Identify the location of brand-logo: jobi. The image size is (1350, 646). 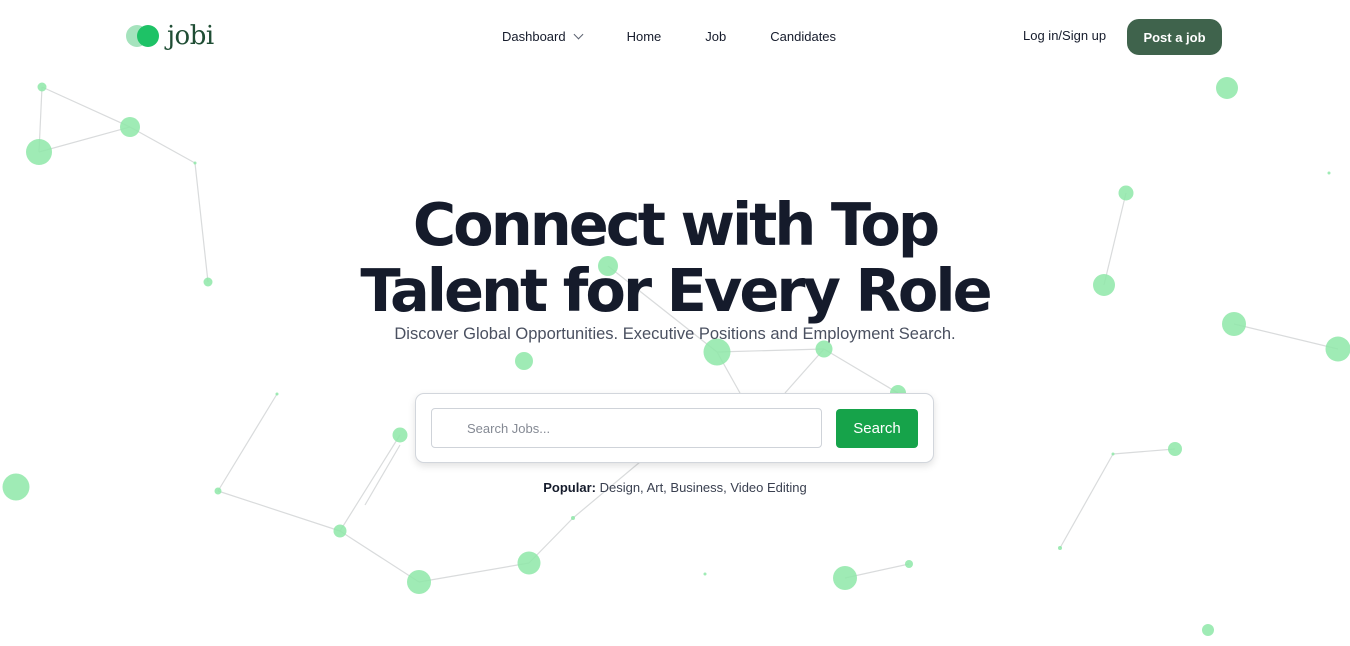
(170, 36).